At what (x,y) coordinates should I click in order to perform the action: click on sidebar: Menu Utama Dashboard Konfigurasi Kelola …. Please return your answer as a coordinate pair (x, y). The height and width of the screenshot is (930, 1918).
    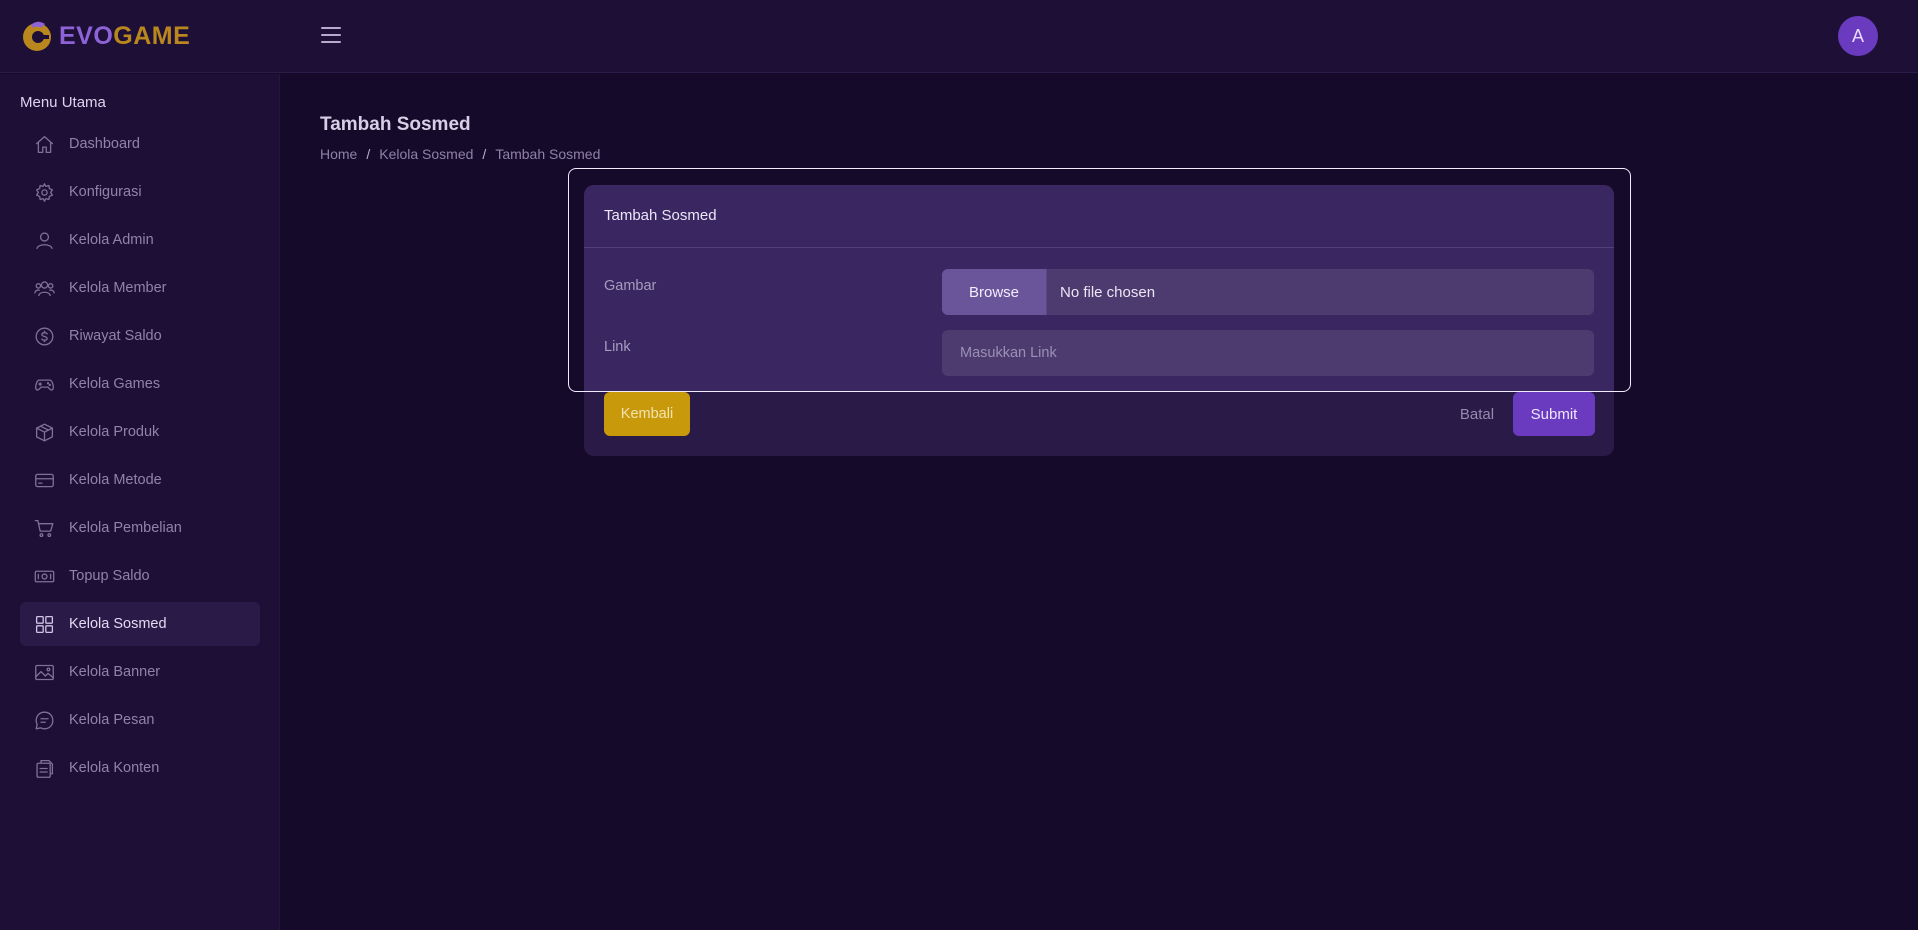
    Looking at the image, I should click on (140, 502).